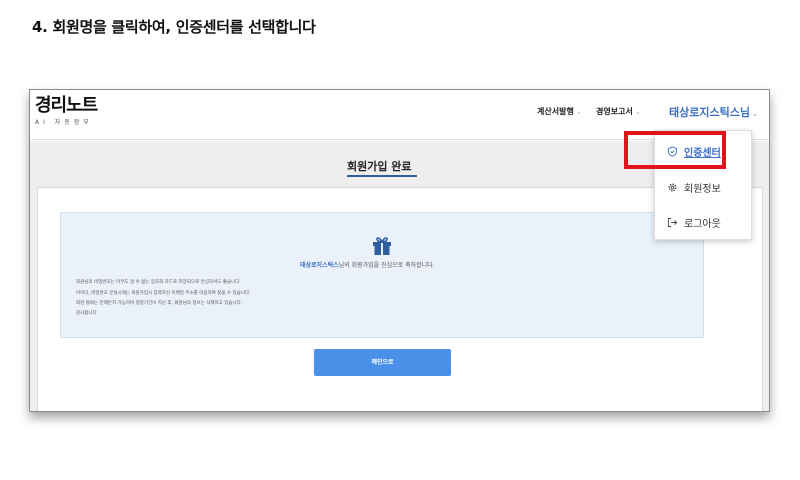 This screenshot has width=800, height=480. I want to click on user-menu-label: 태상로지스틱스님, so click(709, 112).